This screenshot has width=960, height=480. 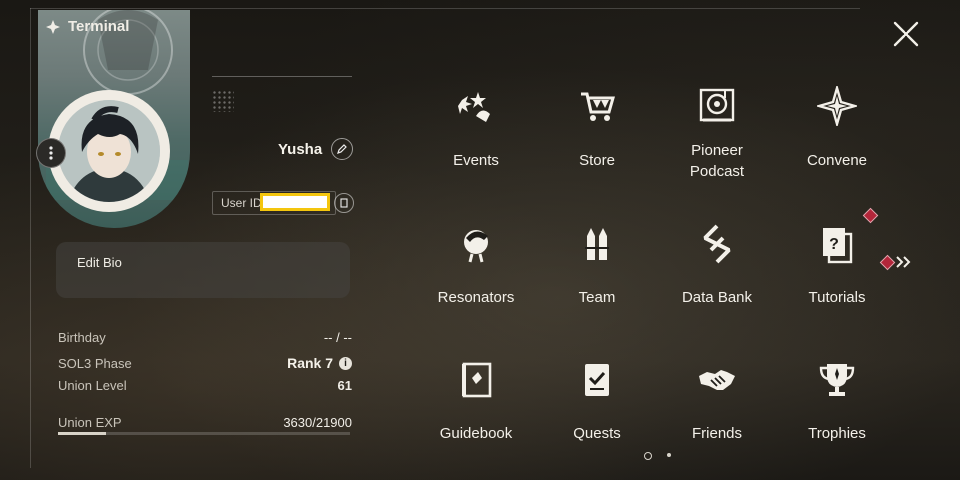 I want to click on menu-events: Events, so click(x=476, y=129).